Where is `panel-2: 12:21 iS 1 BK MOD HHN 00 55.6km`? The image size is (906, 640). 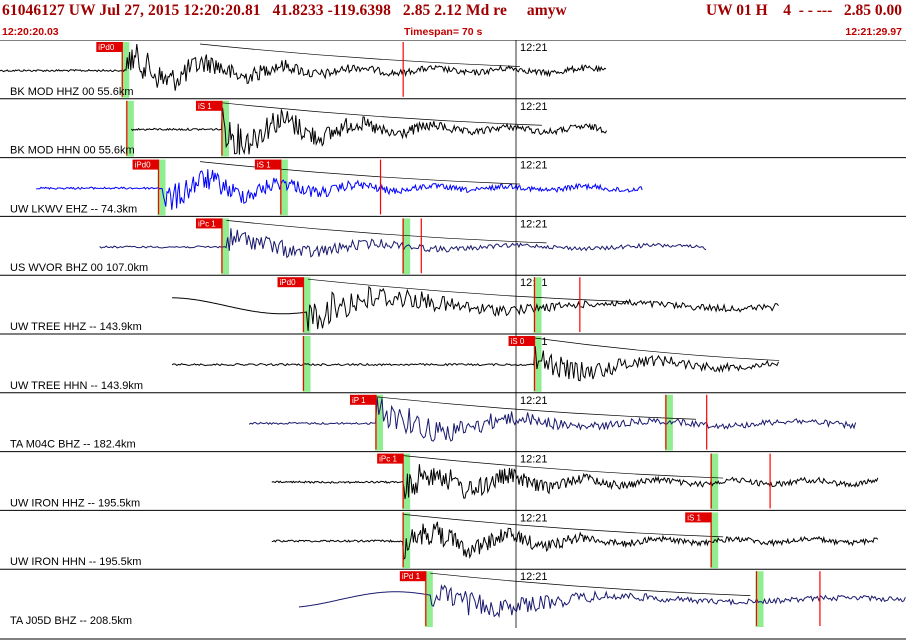 panel-2: 12:21 iS 1 BK MOD HHN 00 55.6km is located at coordinates (453, 128).